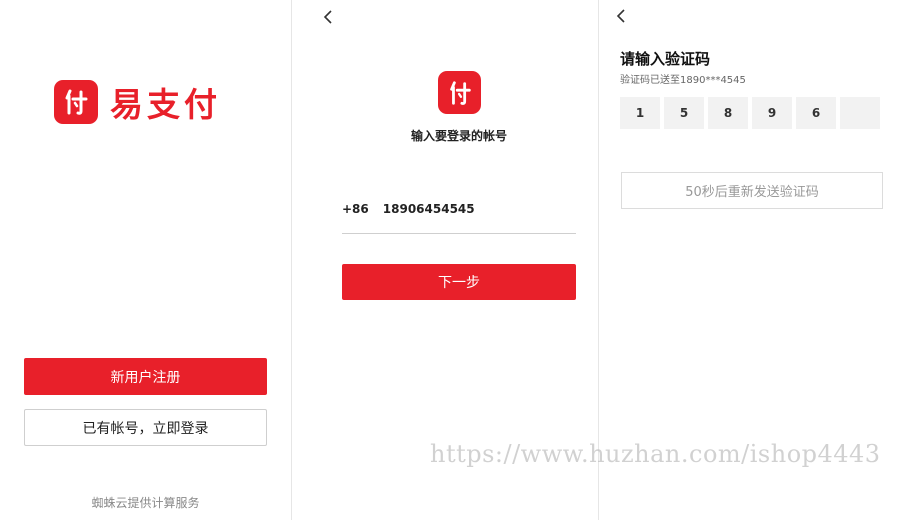 This screenshot has width=900, height=520. What do you see at coordinates (655, 454) in the screenshot?
I see `watermark: https://www.huzhan.com/ishop4443` at bounding box center [655, 454].